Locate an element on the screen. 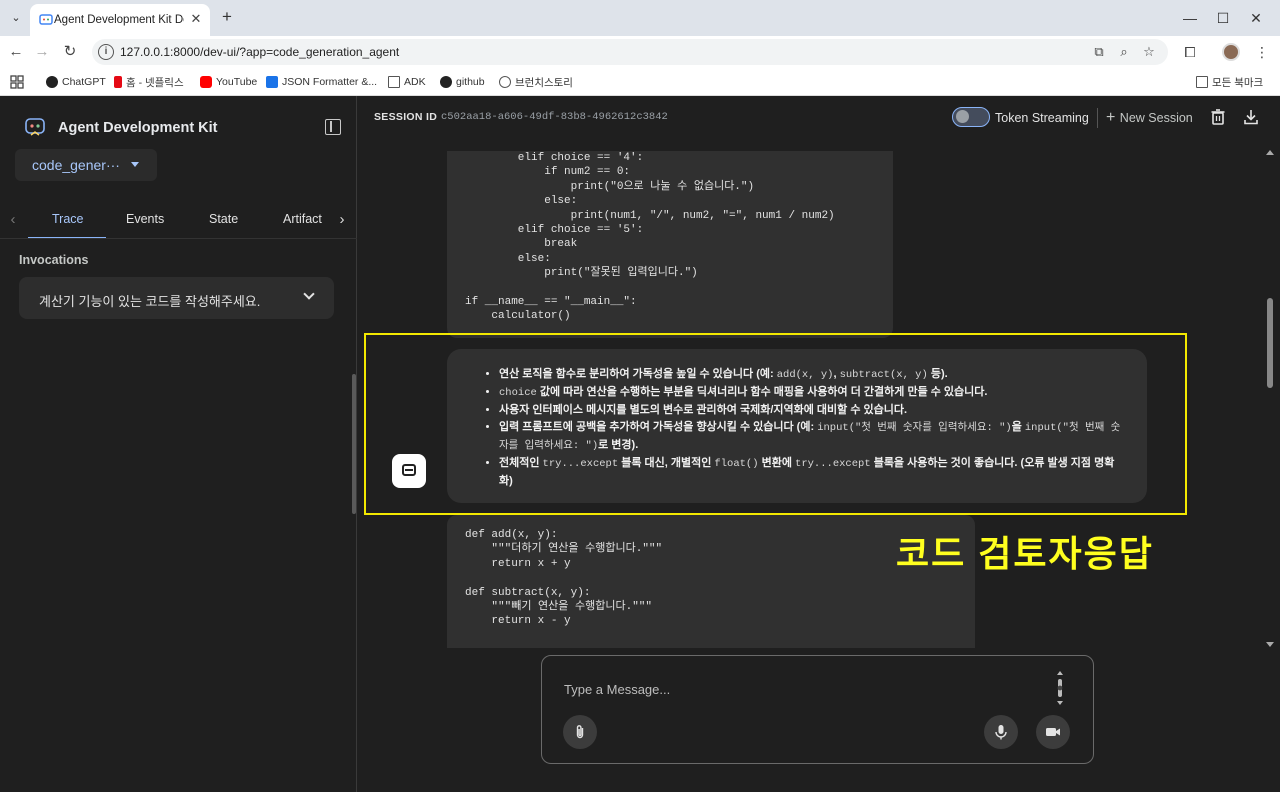 The image size is (1280, 792). browser-tabstrip: ⌄ Agent Development Kit Dev UI ✕ + — ☐ ✕ is located at coordinates (640, 18).